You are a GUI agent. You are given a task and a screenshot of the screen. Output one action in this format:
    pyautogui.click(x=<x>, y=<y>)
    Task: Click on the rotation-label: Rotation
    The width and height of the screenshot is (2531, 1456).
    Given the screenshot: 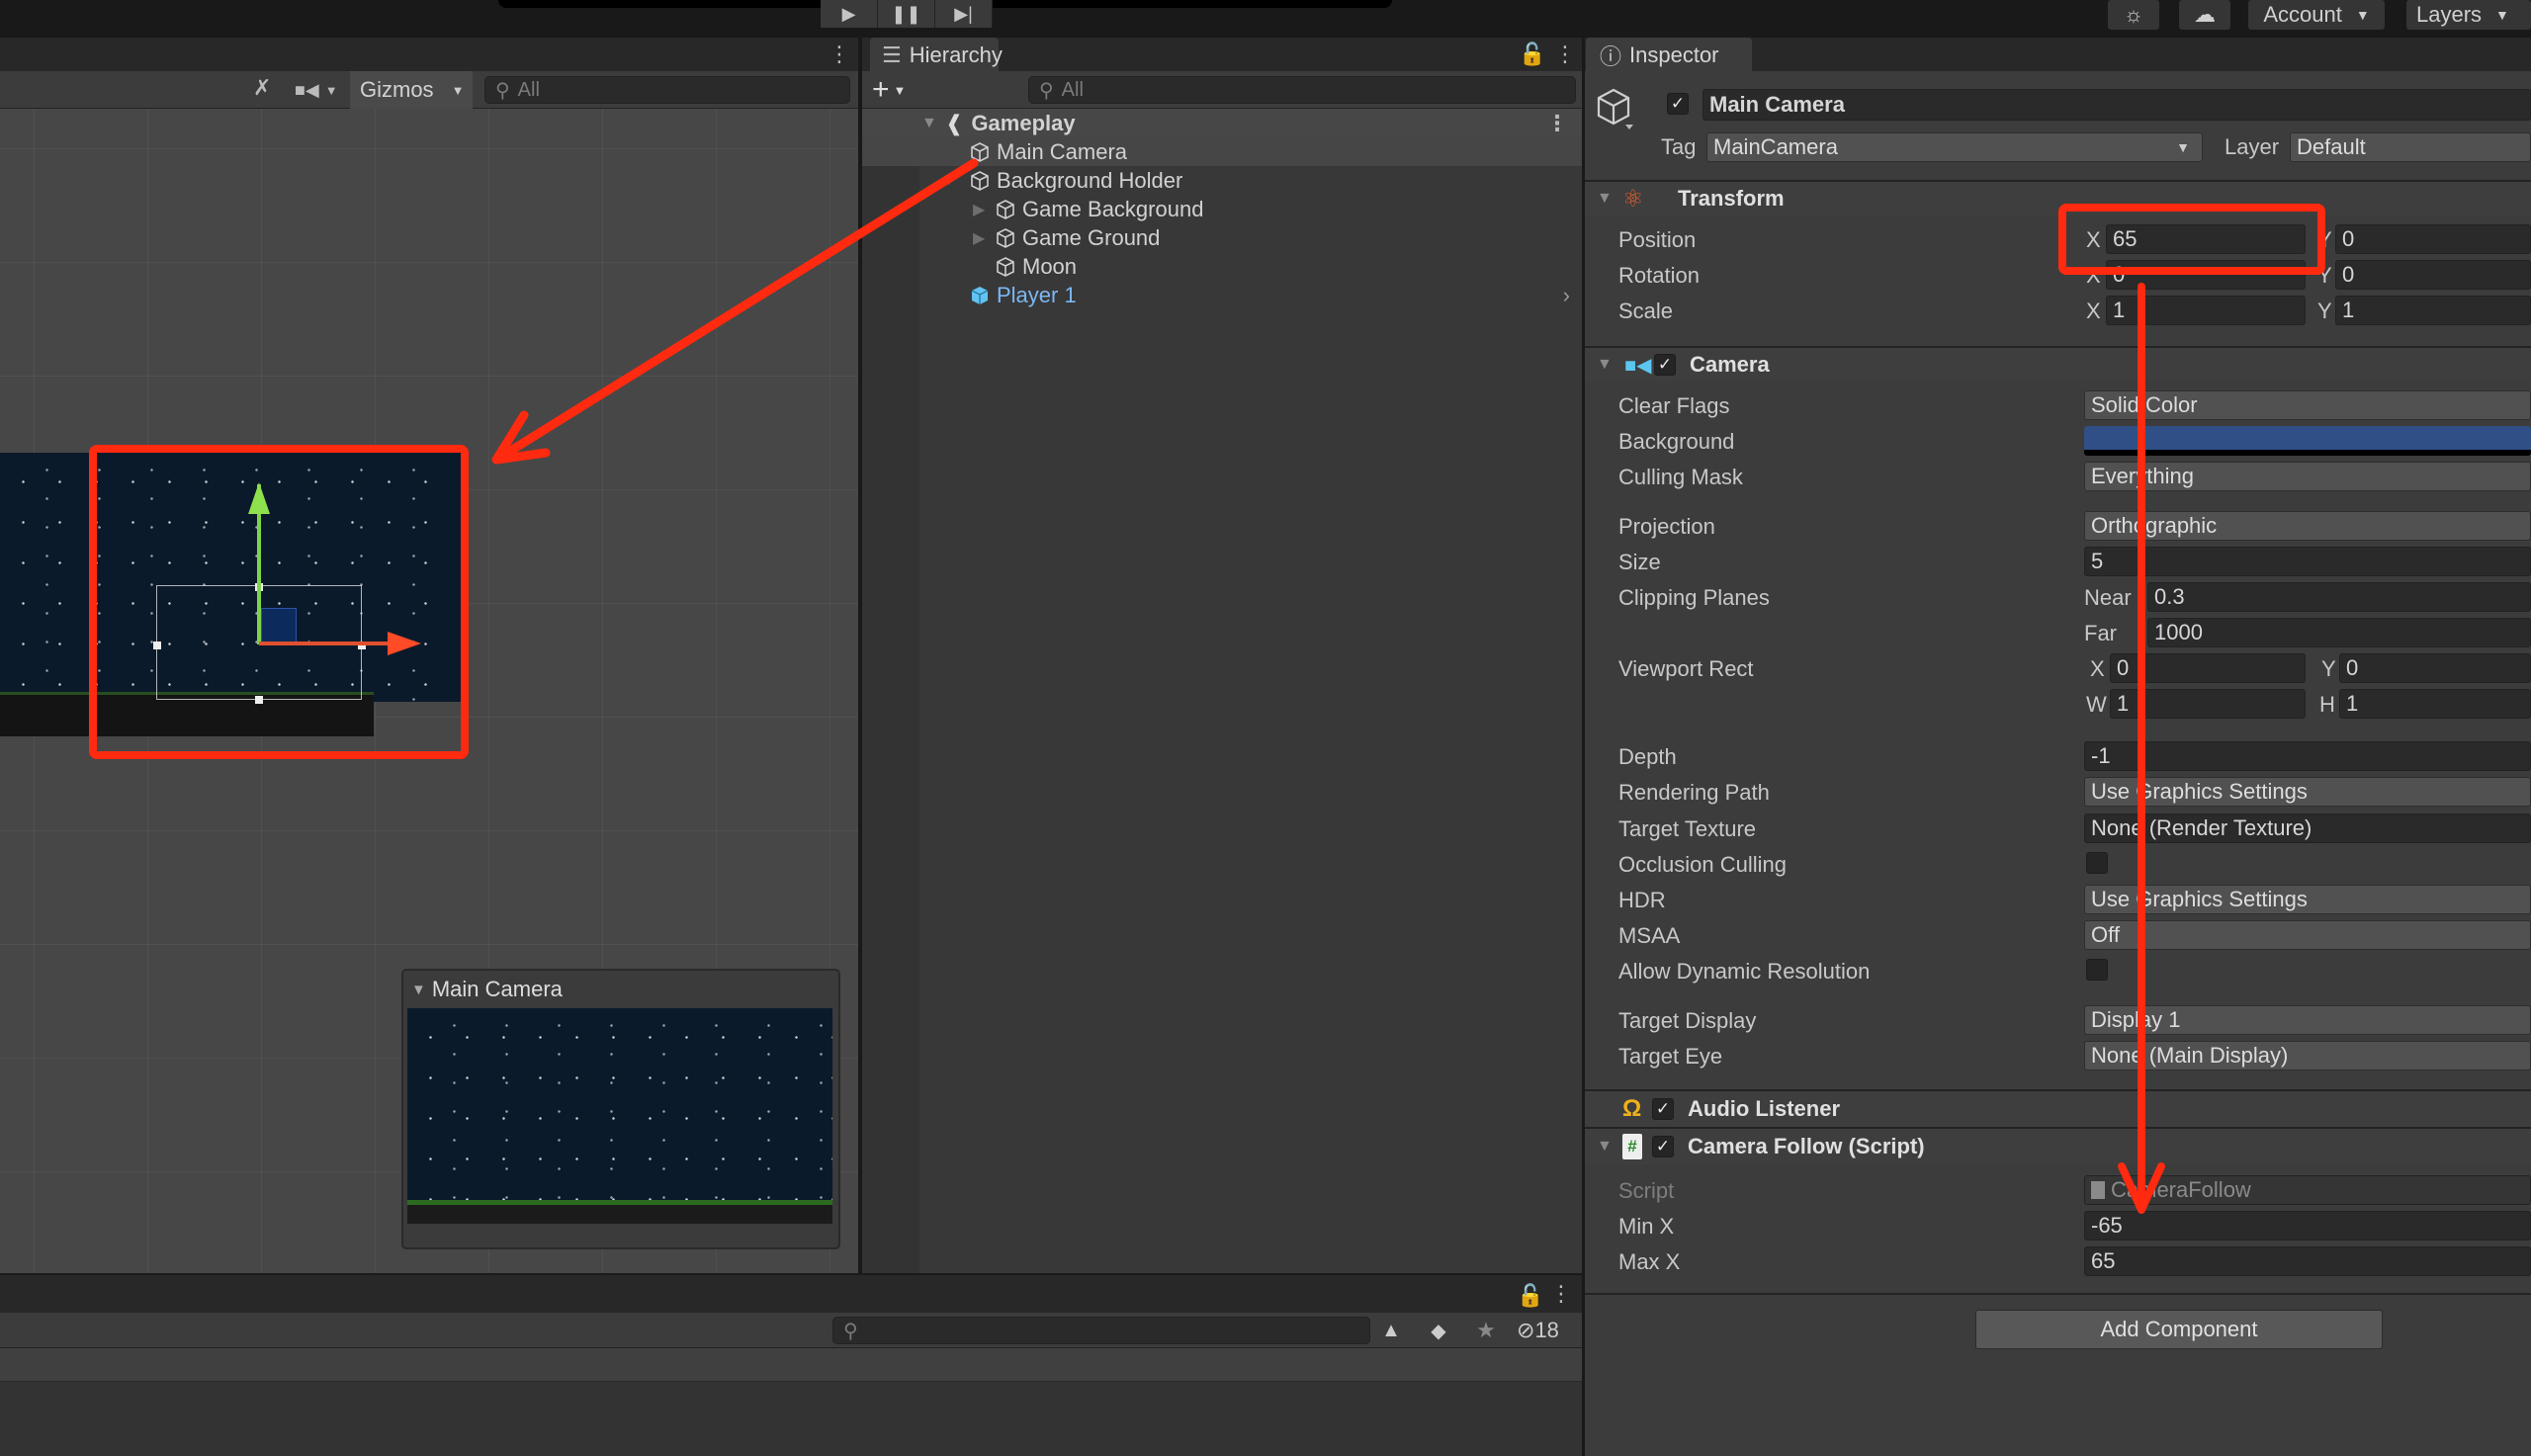 What is the action you would take?
    pyautogui.click(x=1659, y=275)
    